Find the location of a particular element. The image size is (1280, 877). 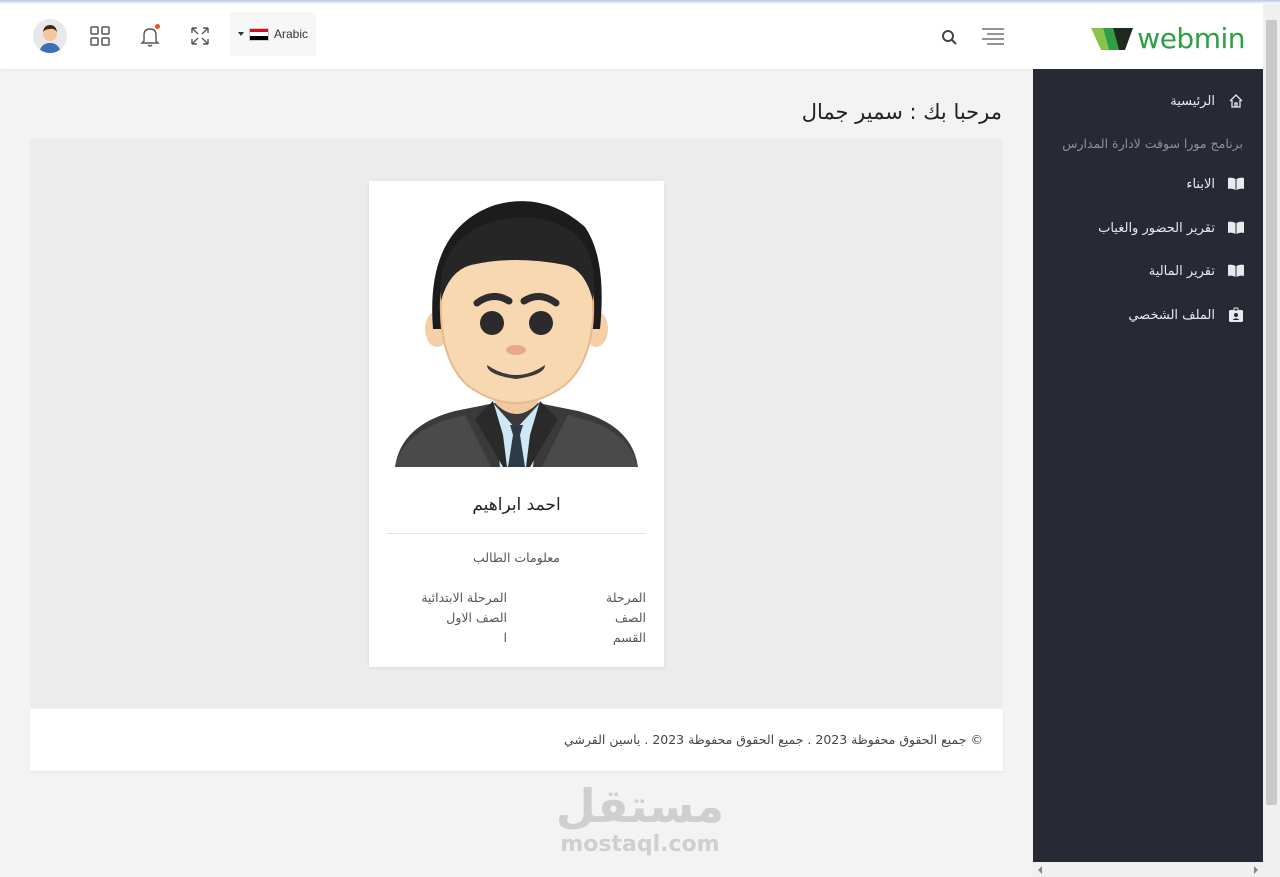

sidebar-item-label: الابناء is located at coordinates (1200, 184).